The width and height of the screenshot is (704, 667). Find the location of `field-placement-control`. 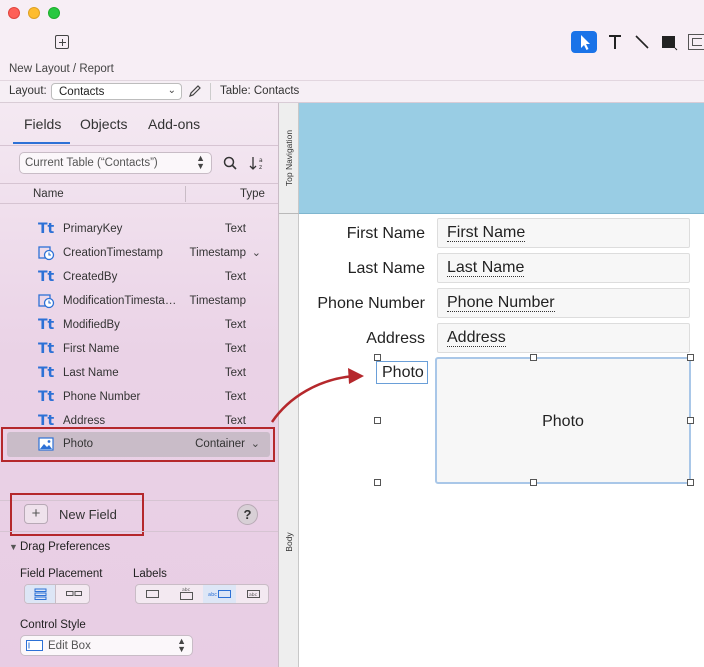

field-placement-control is located at coordinates (57, 594).